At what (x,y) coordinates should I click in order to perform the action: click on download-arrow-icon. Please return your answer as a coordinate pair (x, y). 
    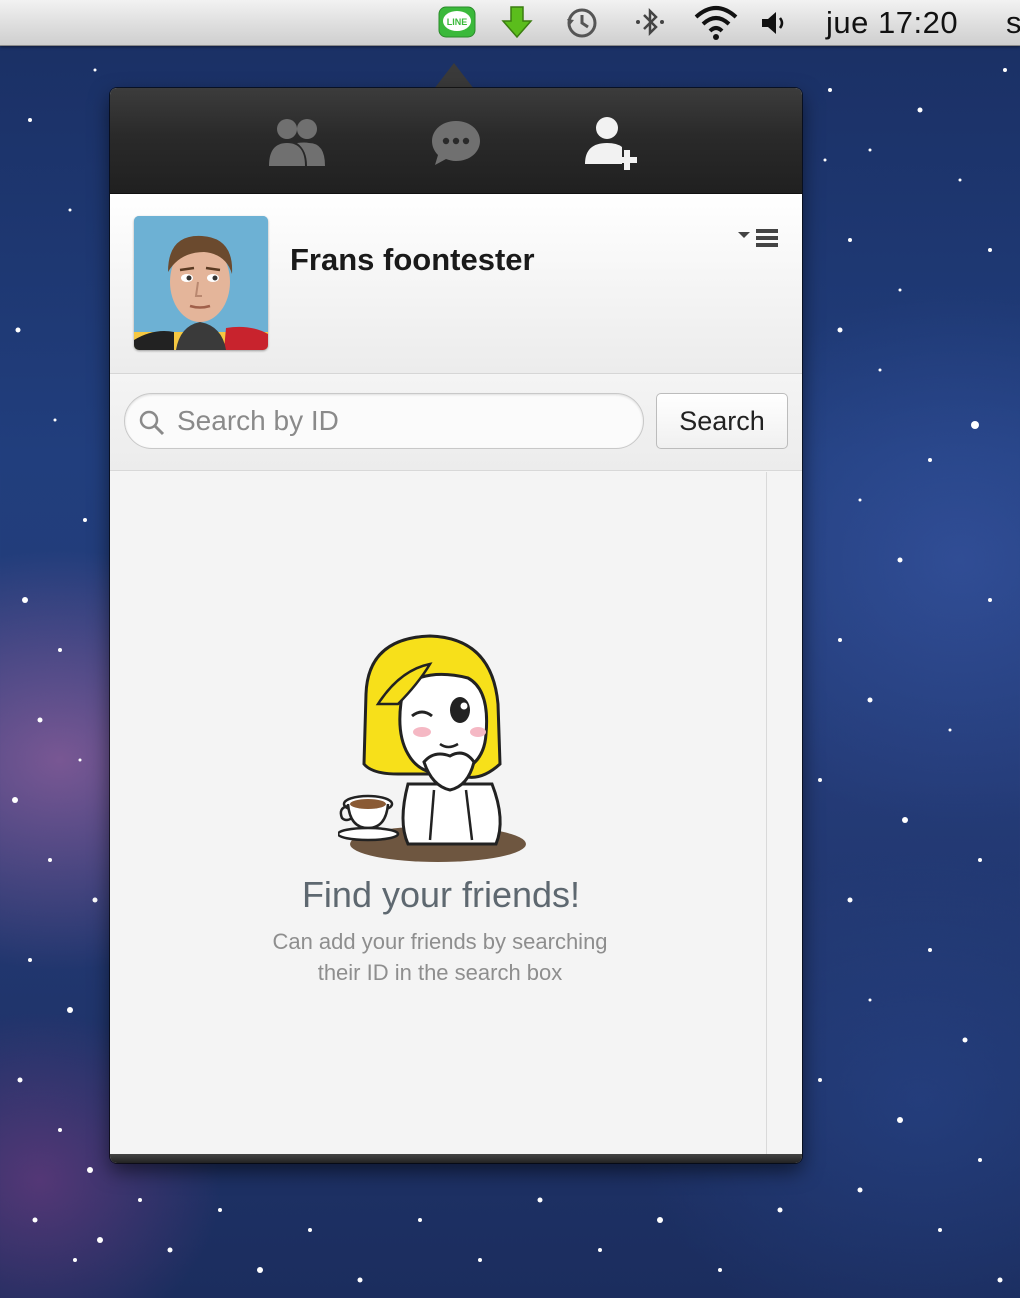
    Looking at the image, I should click on (517, 23).